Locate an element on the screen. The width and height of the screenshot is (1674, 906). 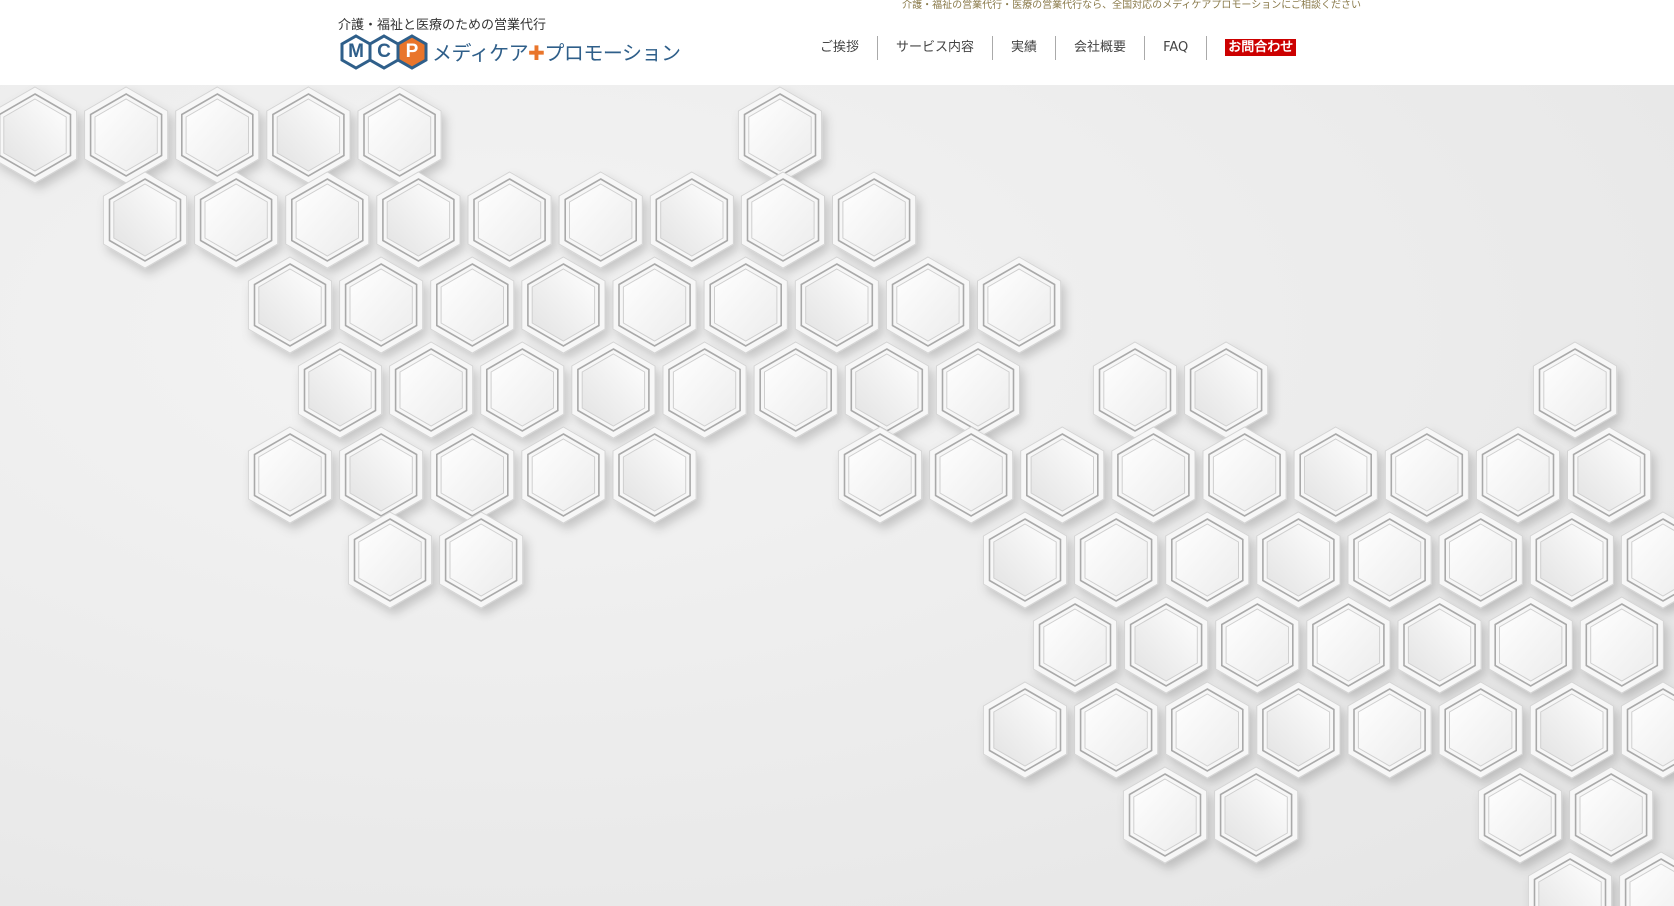
contact-label: お問合わせ is located at coordinates (1261, 47).